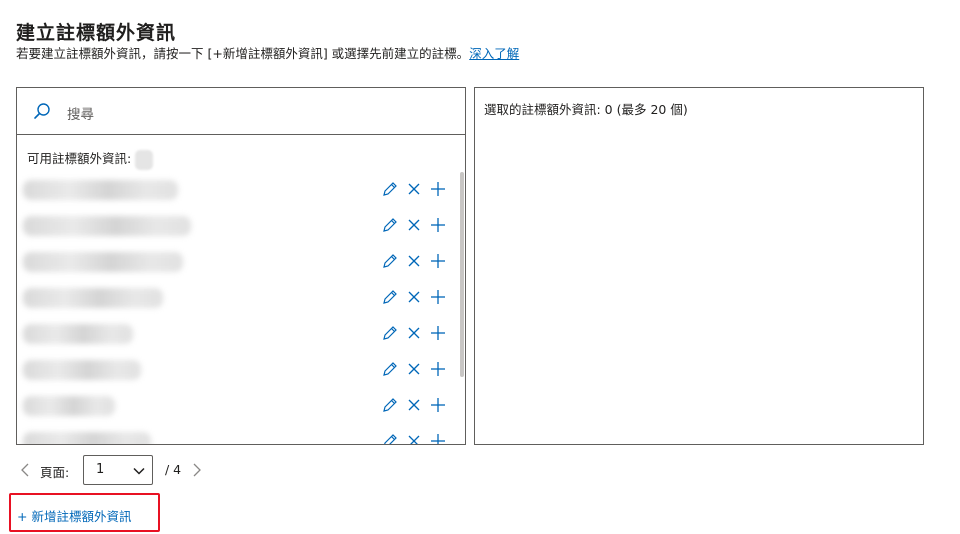  What do you see at coordinates (80, 115) in the screenshot?
I see `search-placeholder: 搜尋` at bounding box center [80, 115].